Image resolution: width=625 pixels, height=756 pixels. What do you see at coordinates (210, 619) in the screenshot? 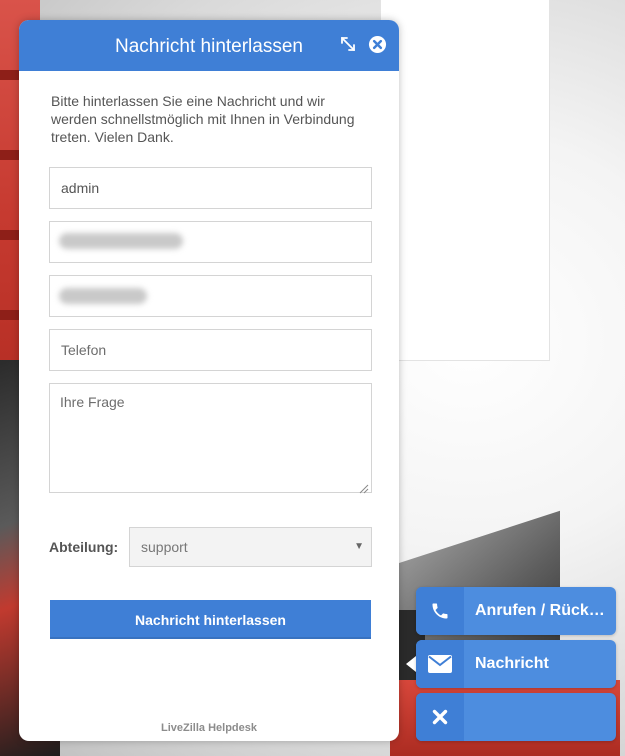
I see `submit-message-button: Nachricht hinterlassen` at bounding box center [210, 619].